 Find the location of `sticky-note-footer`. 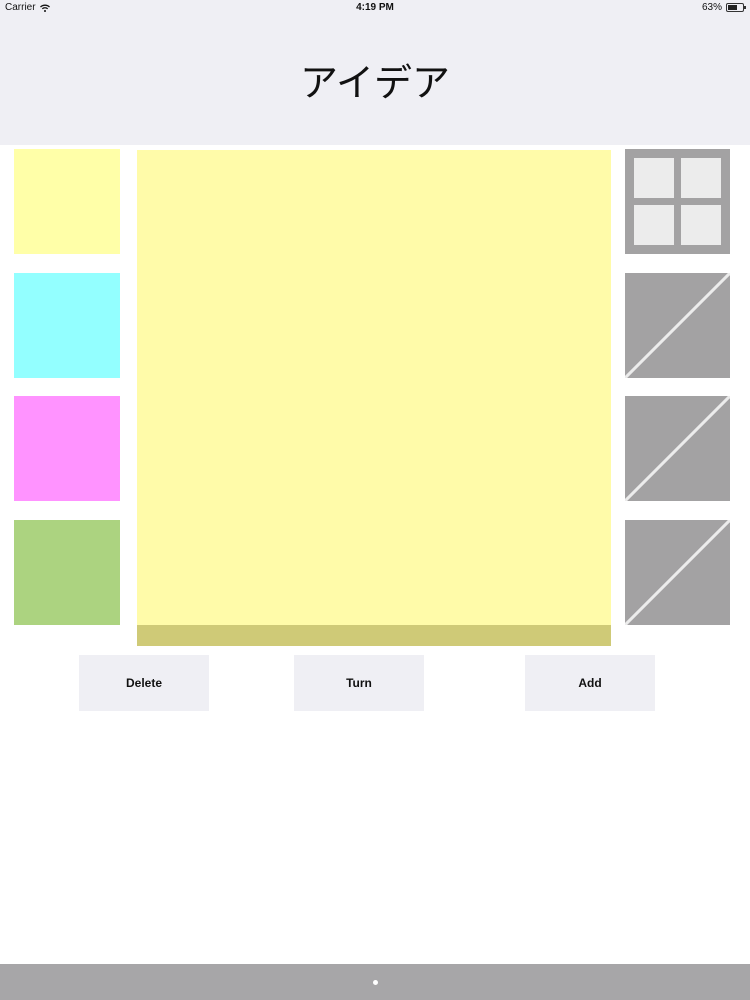

sticky-note-footer is located at coordinates (374, 635).